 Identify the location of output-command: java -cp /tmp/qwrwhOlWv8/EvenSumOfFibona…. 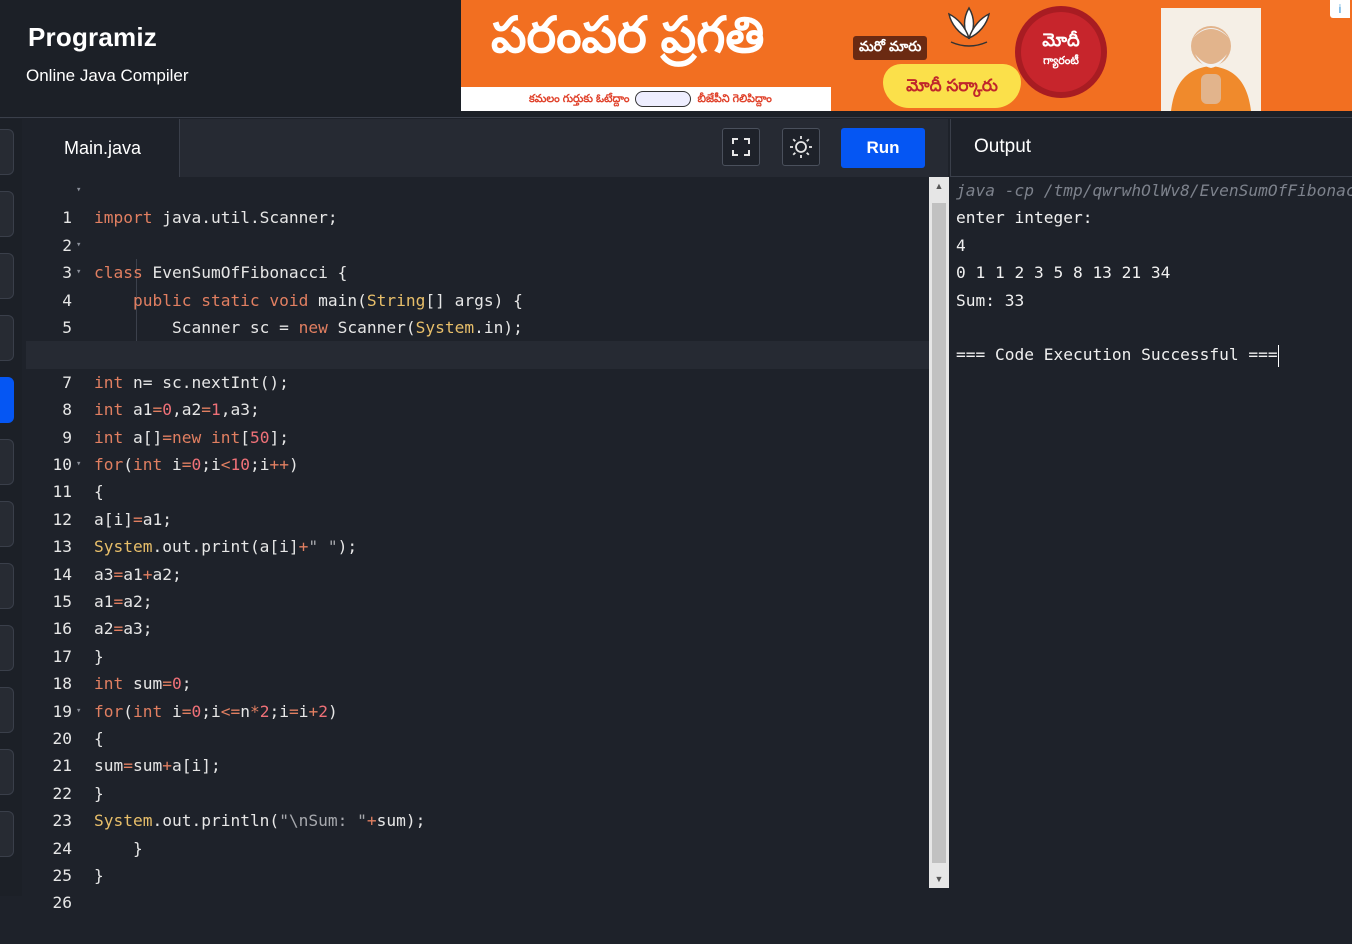
(1154, 190).